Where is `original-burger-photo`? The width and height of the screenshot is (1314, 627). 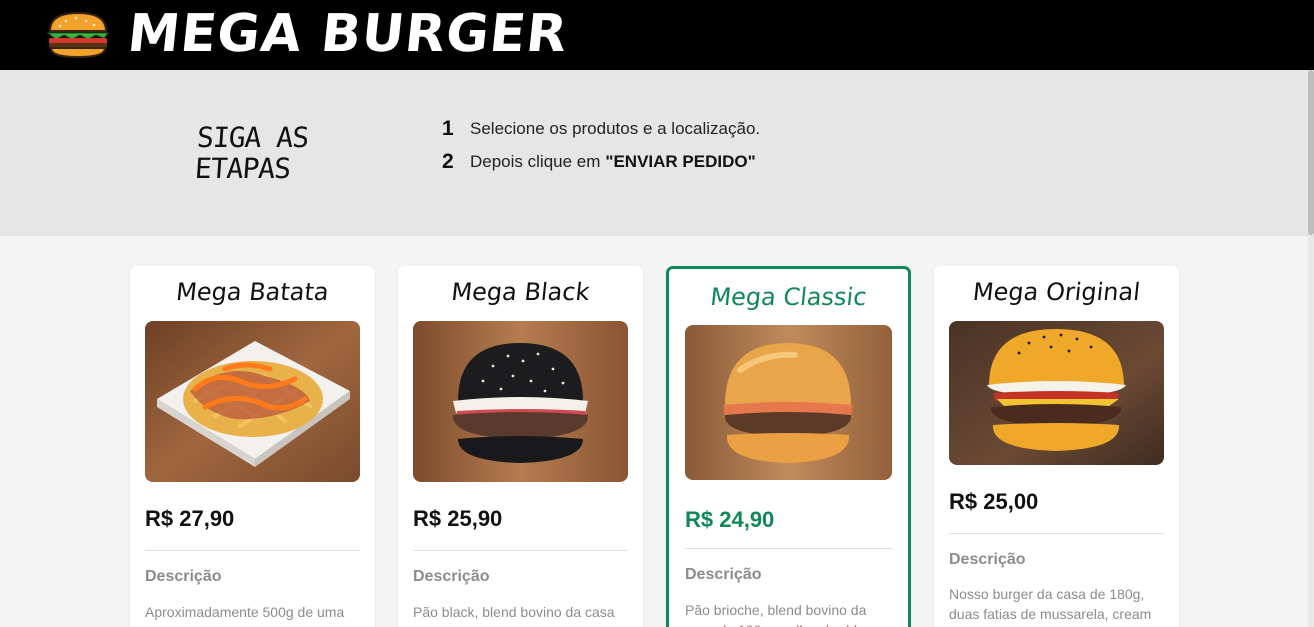
original-burger-photo is located at coordinates (1056, 393).